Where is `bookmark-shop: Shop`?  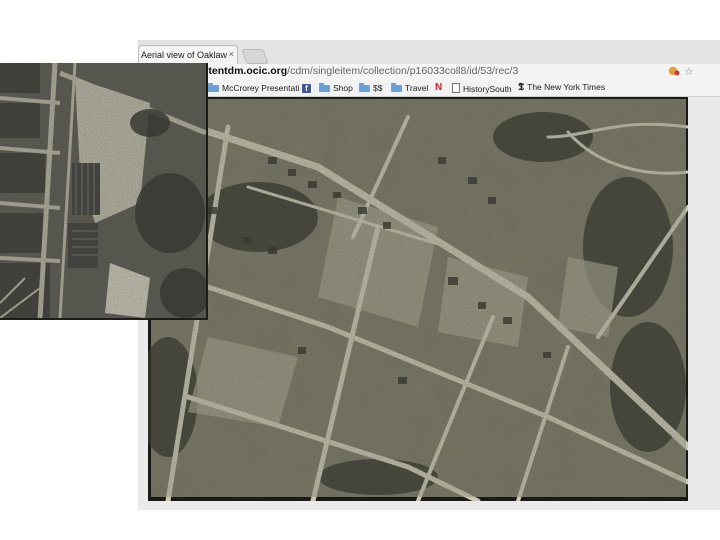
bookmark-shop: Shop is located at coordinates (336, 88).